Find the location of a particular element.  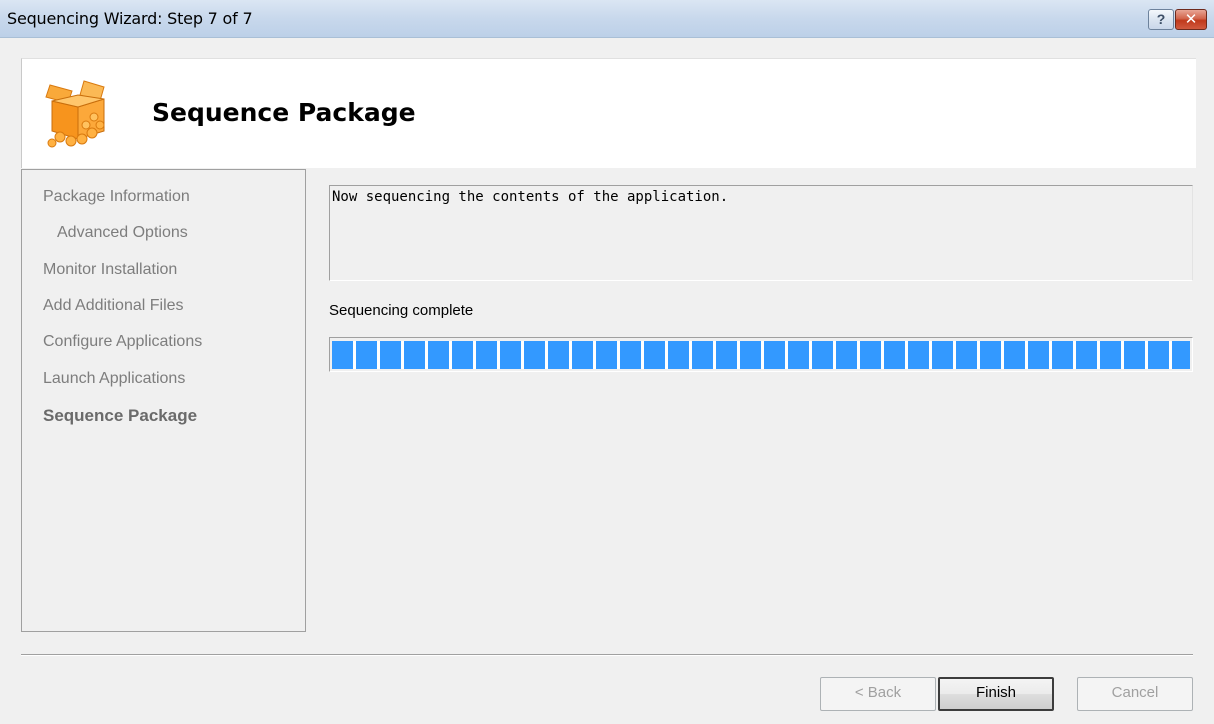

package-box-icon is located at coordinates (75, 114).